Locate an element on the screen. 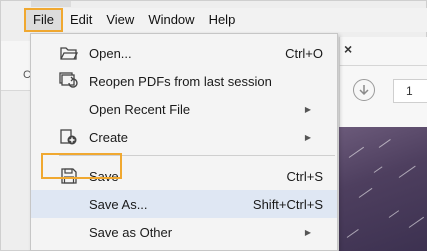  menu-item-reopen-pdfs: Reopen PDFs from last session is located at coordinates (184, 81).